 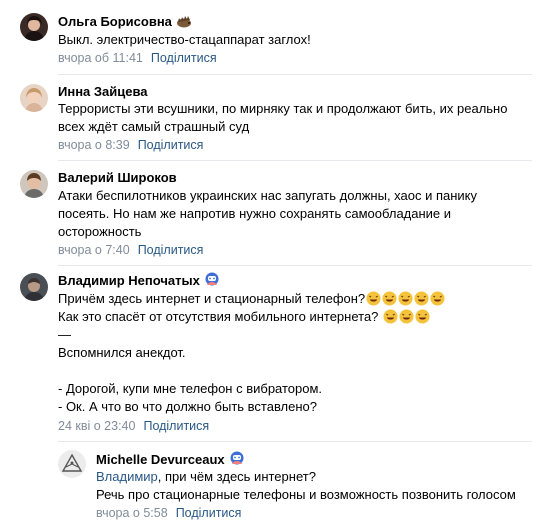 I want to click on comment-author: Валерий Широков, so click(x=117, y=178).